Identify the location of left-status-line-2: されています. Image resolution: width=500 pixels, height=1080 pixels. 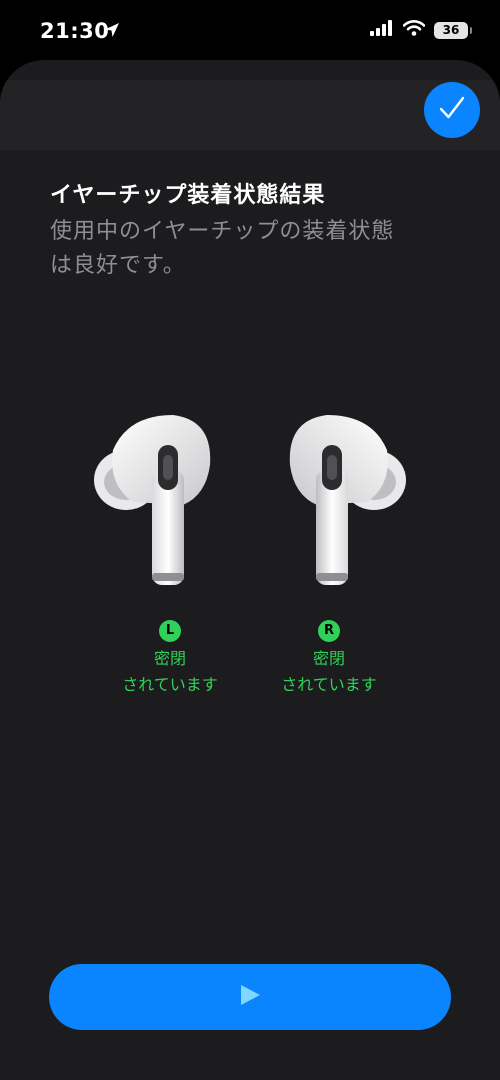
(170, 684).